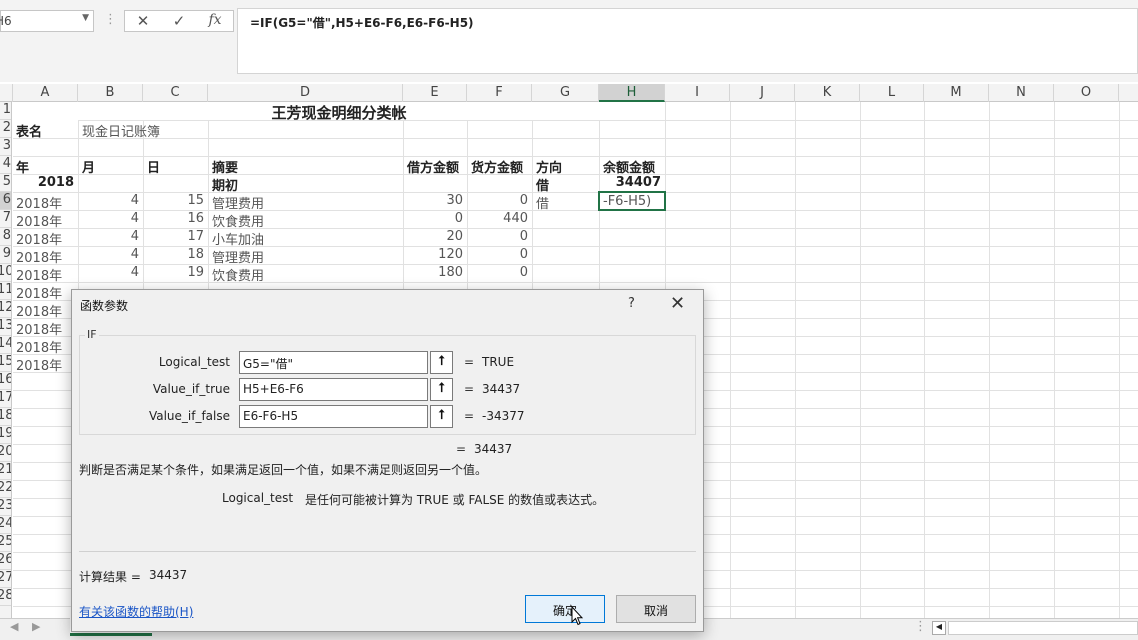  I want to click on select-all-corner, so click(6, 93).